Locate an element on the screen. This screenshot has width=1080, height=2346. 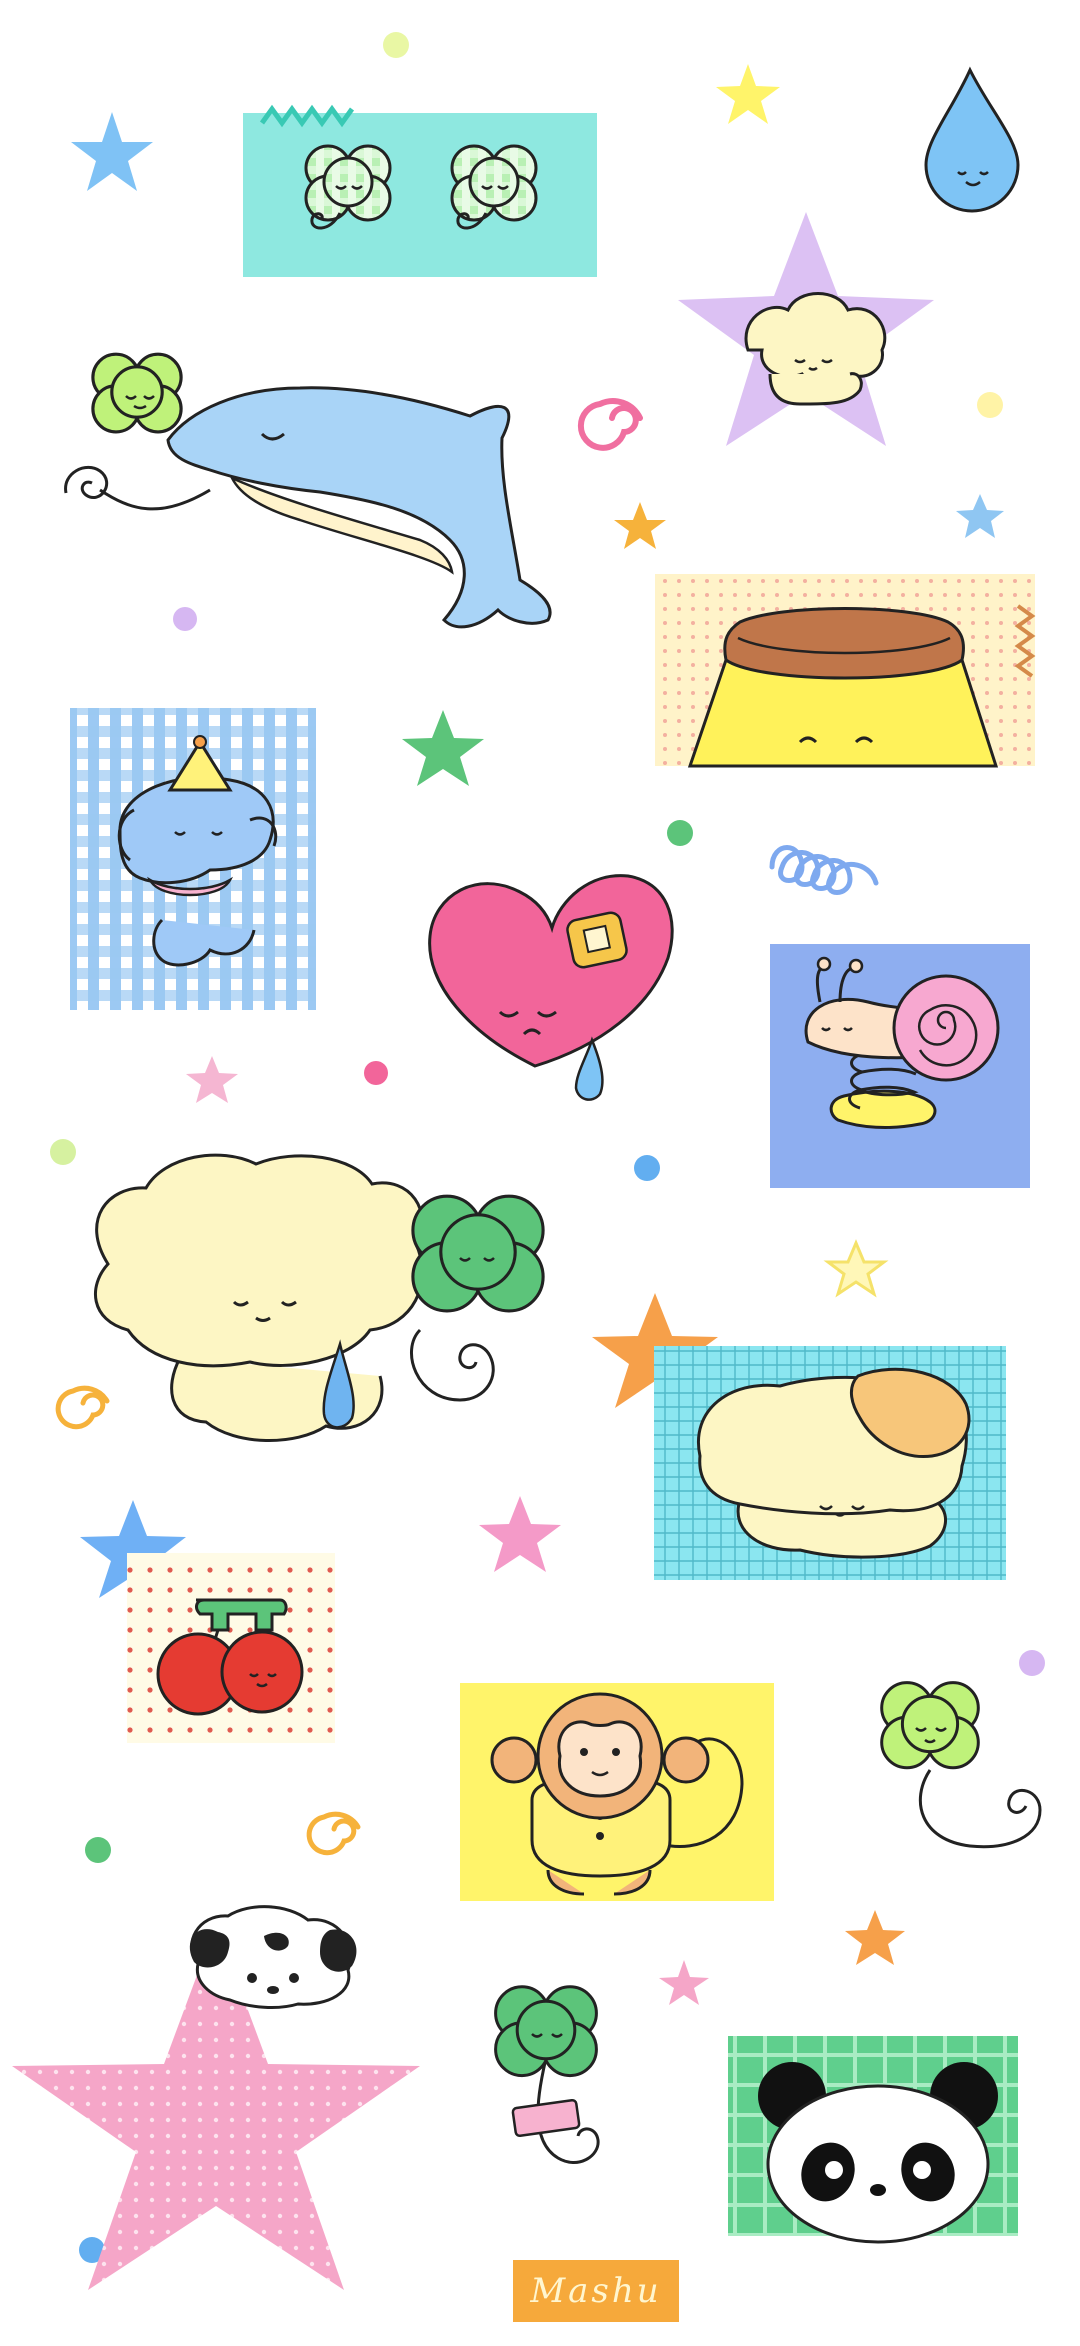
sleeping-pup-plaid-card is located at coordinates (830, 1463).